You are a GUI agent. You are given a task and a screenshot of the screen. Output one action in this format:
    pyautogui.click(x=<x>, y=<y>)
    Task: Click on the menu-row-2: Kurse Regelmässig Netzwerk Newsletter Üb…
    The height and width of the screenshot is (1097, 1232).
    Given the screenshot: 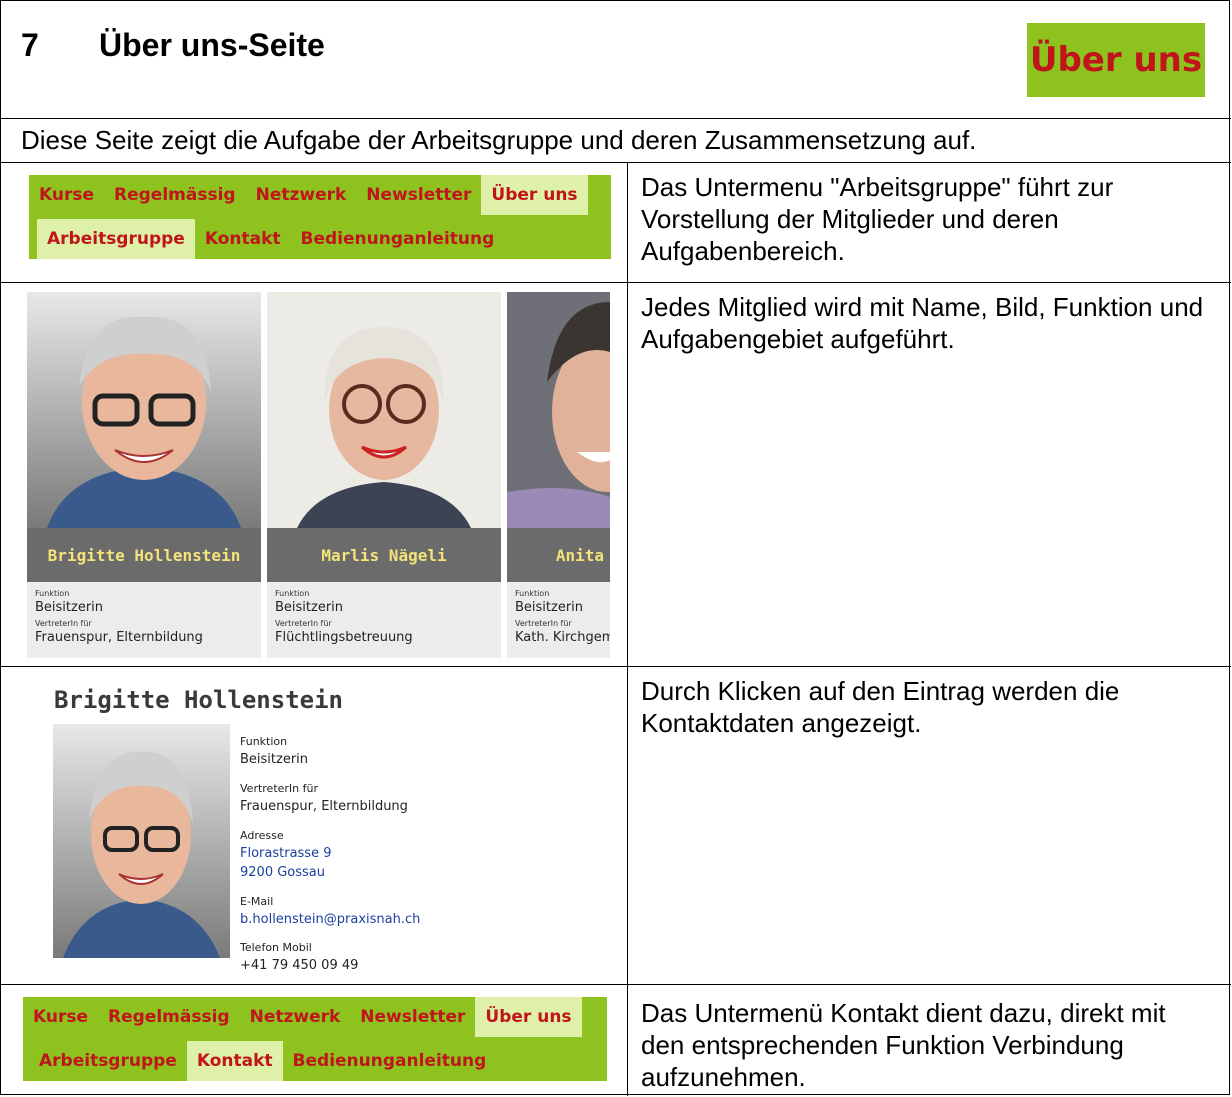 What is the action you would take?
    pyautogui.click(x=616, y=1040)
    